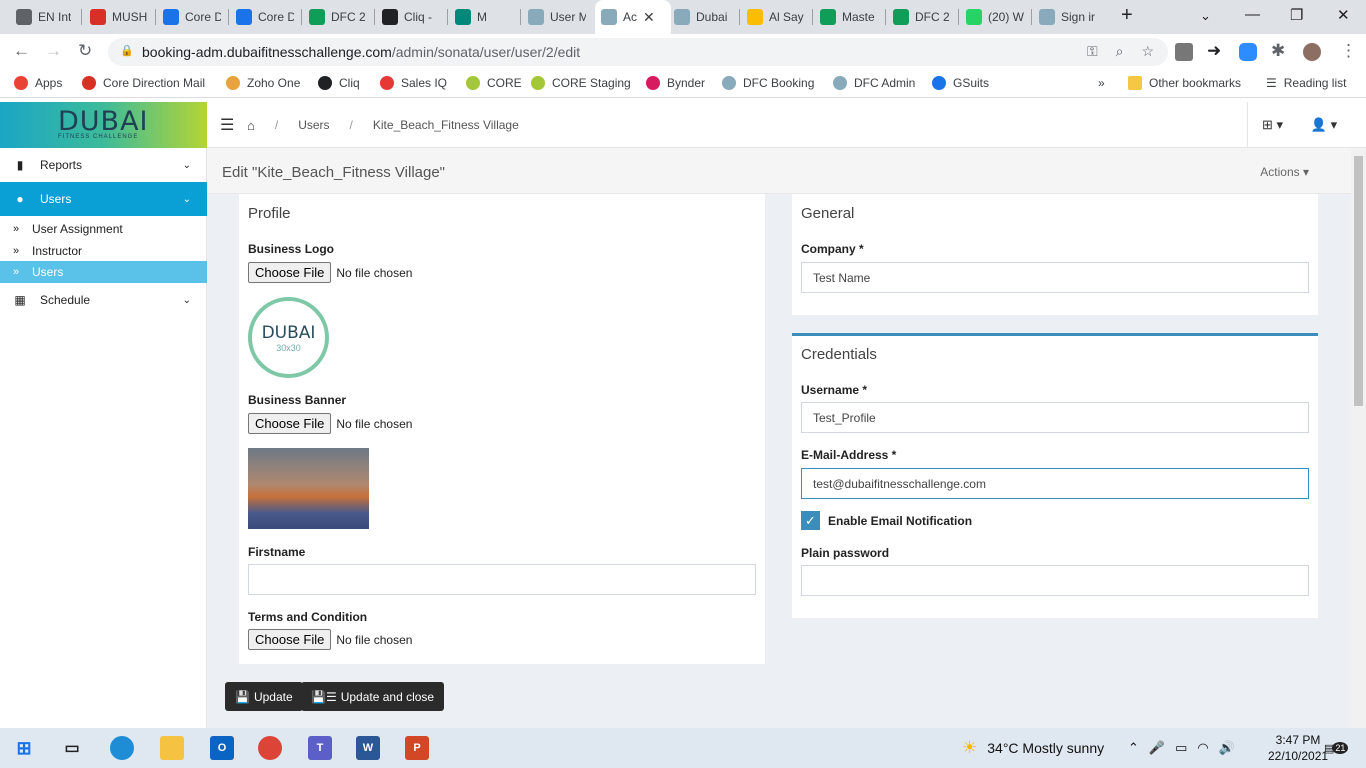 The height and width of the screenshot is (768, 1366). I want to click on hamburger-icon: ☰, so click(227, 125).